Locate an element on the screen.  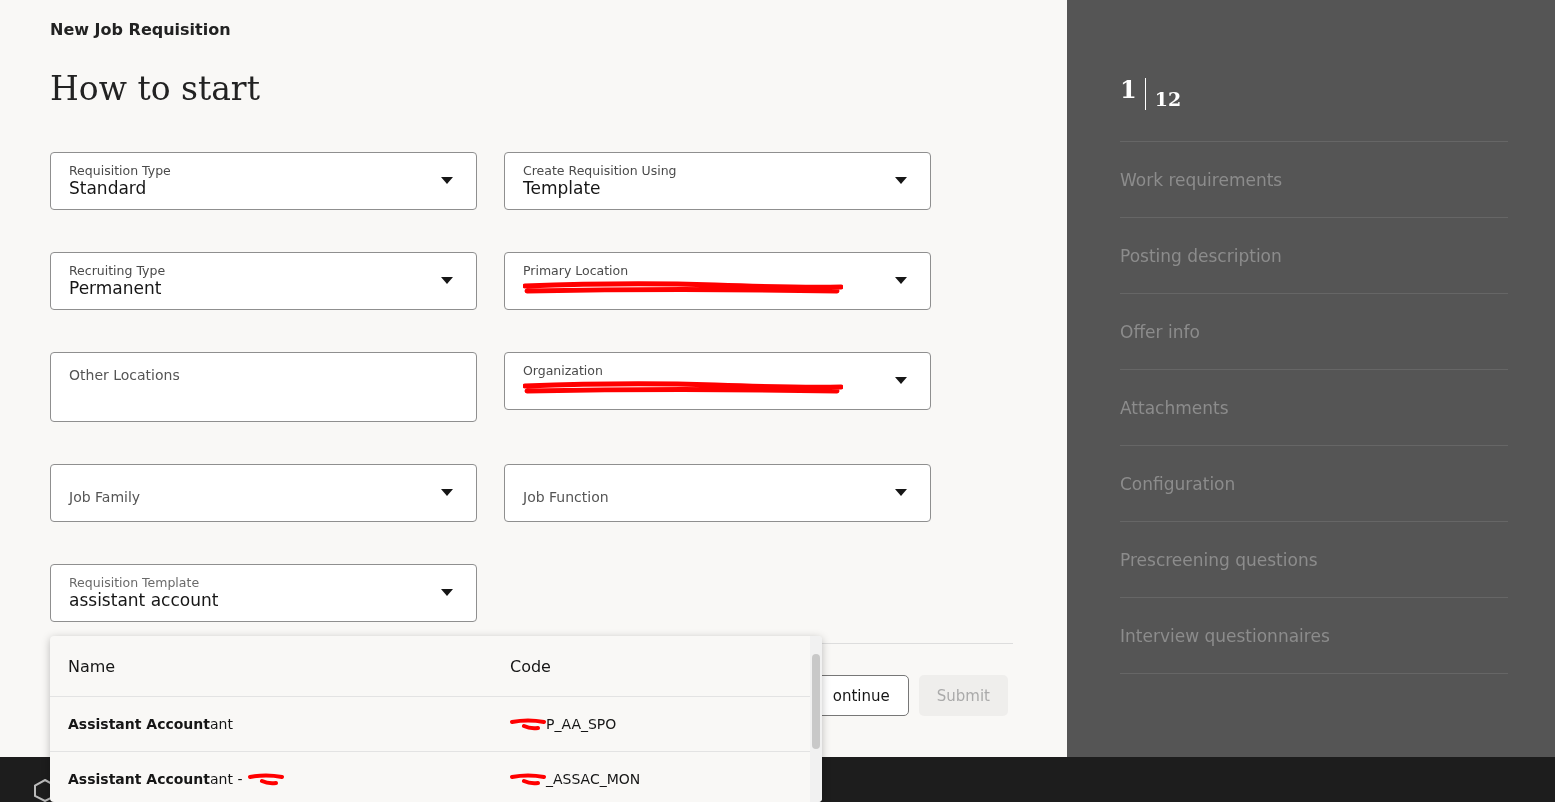
option-name: Assistant Accountant - is located at coordinates (155, 779).